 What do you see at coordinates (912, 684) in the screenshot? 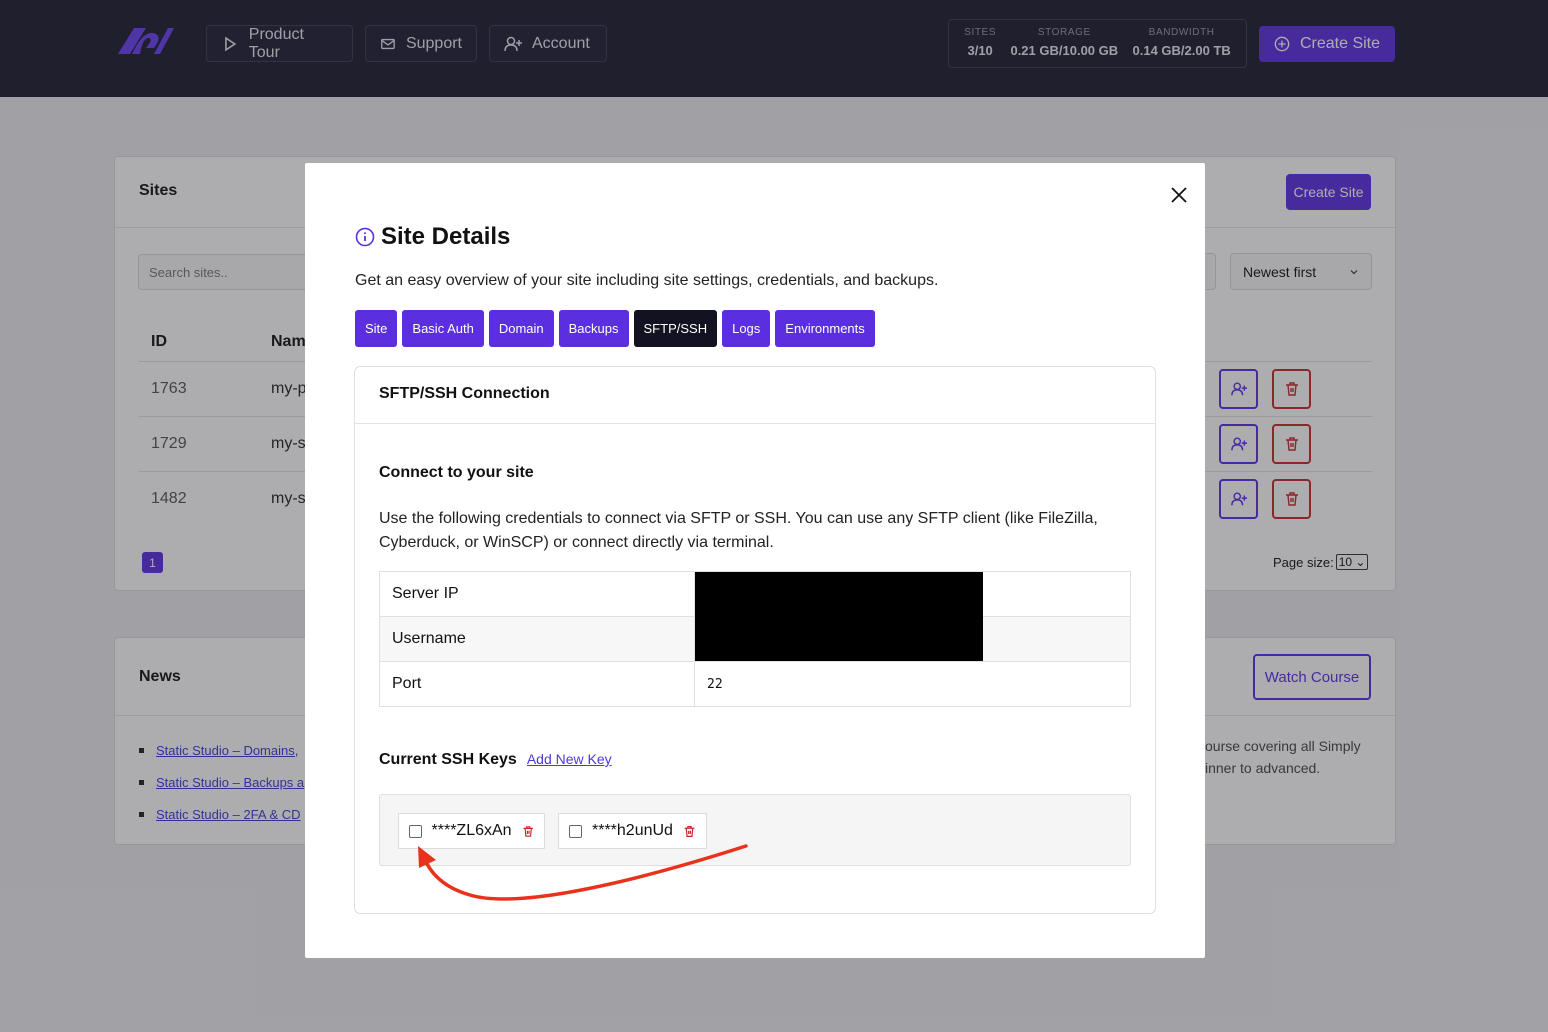
I see `credential-value: 22` at bounding box center [912, 684].